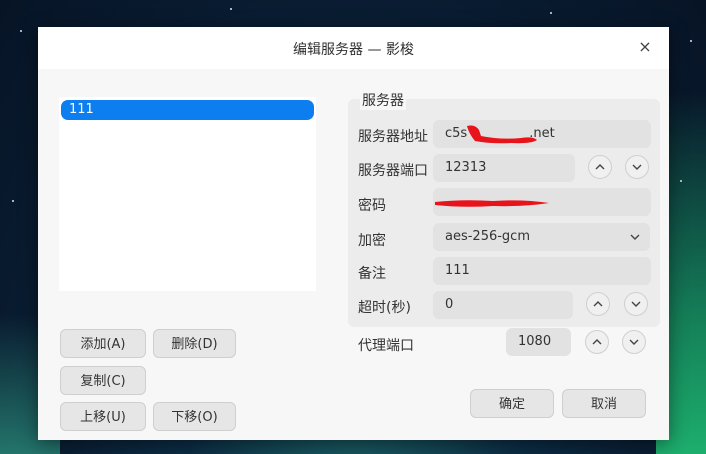 Image resolution: width=706 pixels, height=454 pixels. Describe the element at coordinates (372, 274) in the screenshot. I see `remark-label: 备注` at that location.